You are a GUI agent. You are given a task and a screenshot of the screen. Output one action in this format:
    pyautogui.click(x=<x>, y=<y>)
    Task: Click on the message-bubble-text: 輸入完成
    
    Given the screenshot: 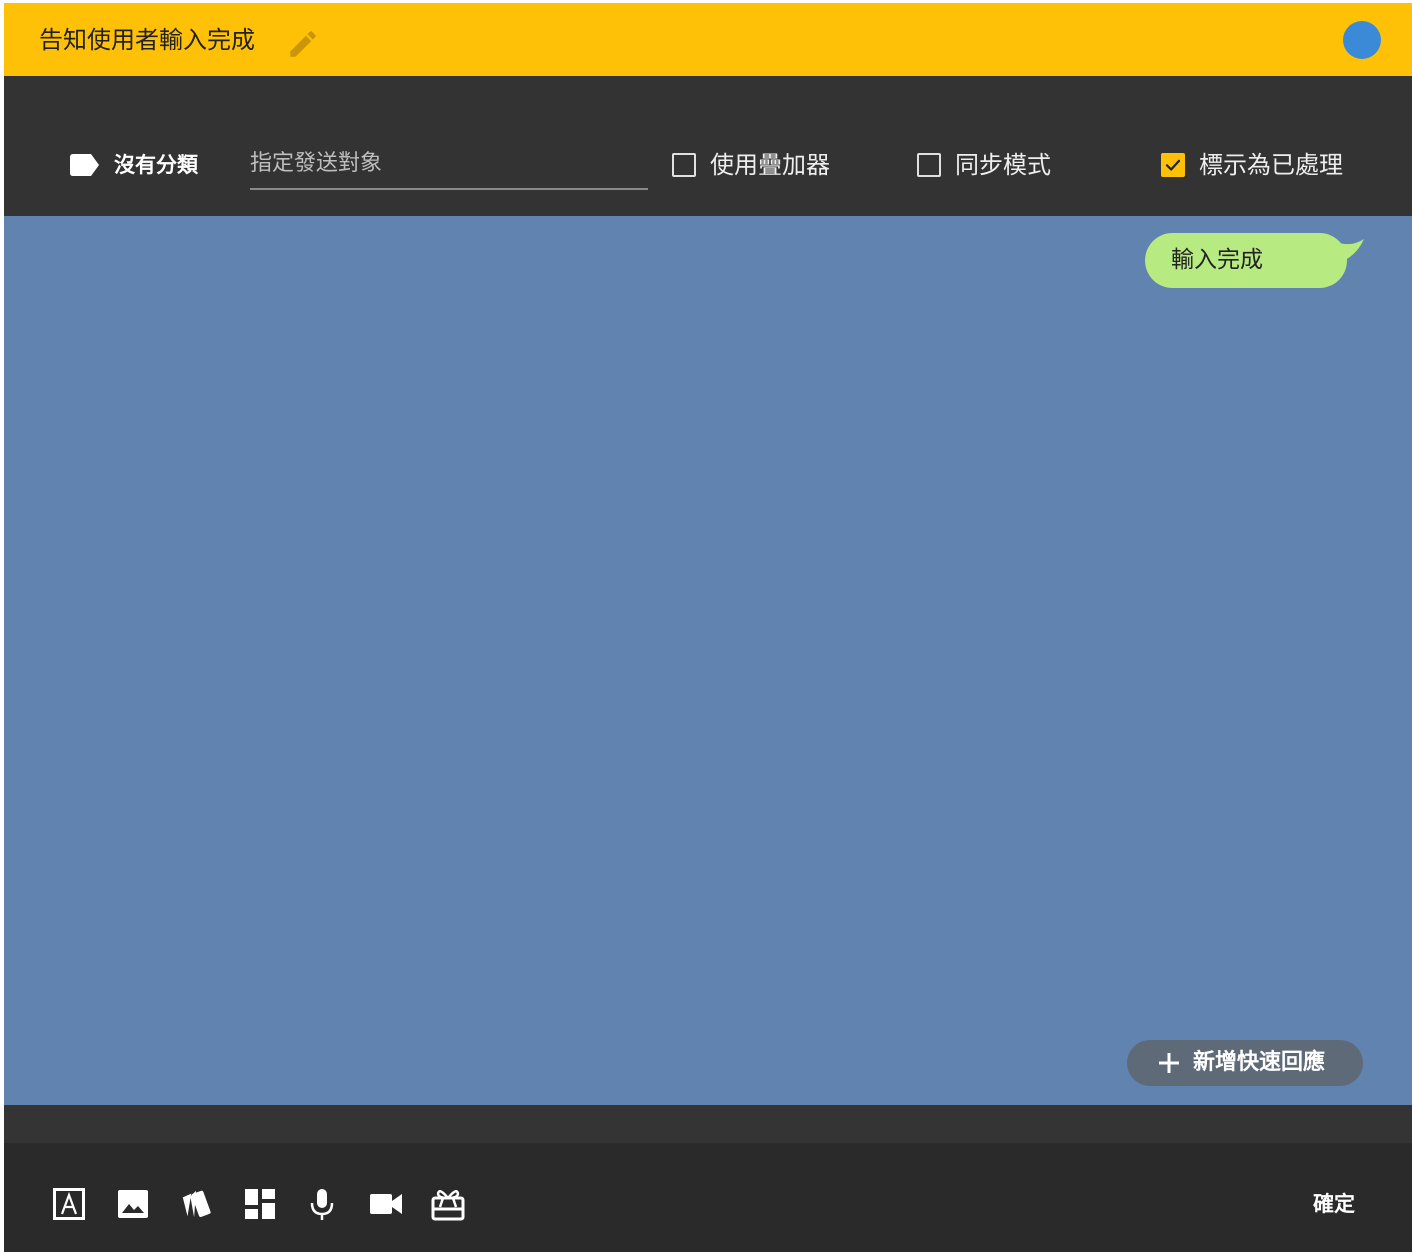 What is the action you would take?
    pyautogui.click(x=1217, y=260)
    